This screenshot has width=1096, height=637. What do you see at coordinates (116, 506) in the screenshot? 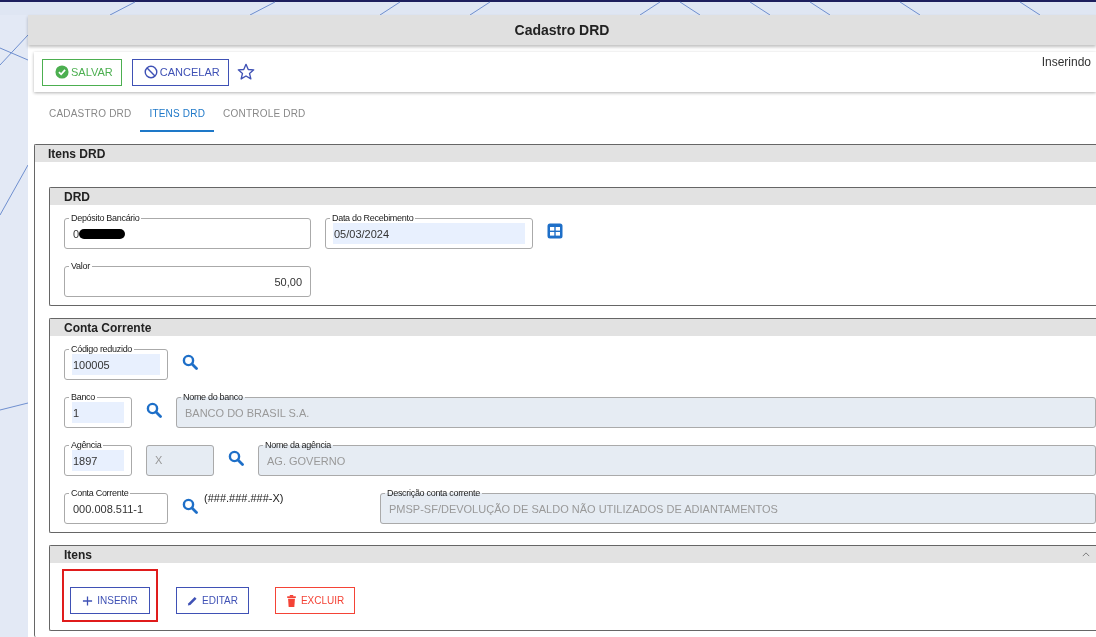
I see `text-field: Conta Corrente 000.008.511-1` at bounding box center [116, 506].